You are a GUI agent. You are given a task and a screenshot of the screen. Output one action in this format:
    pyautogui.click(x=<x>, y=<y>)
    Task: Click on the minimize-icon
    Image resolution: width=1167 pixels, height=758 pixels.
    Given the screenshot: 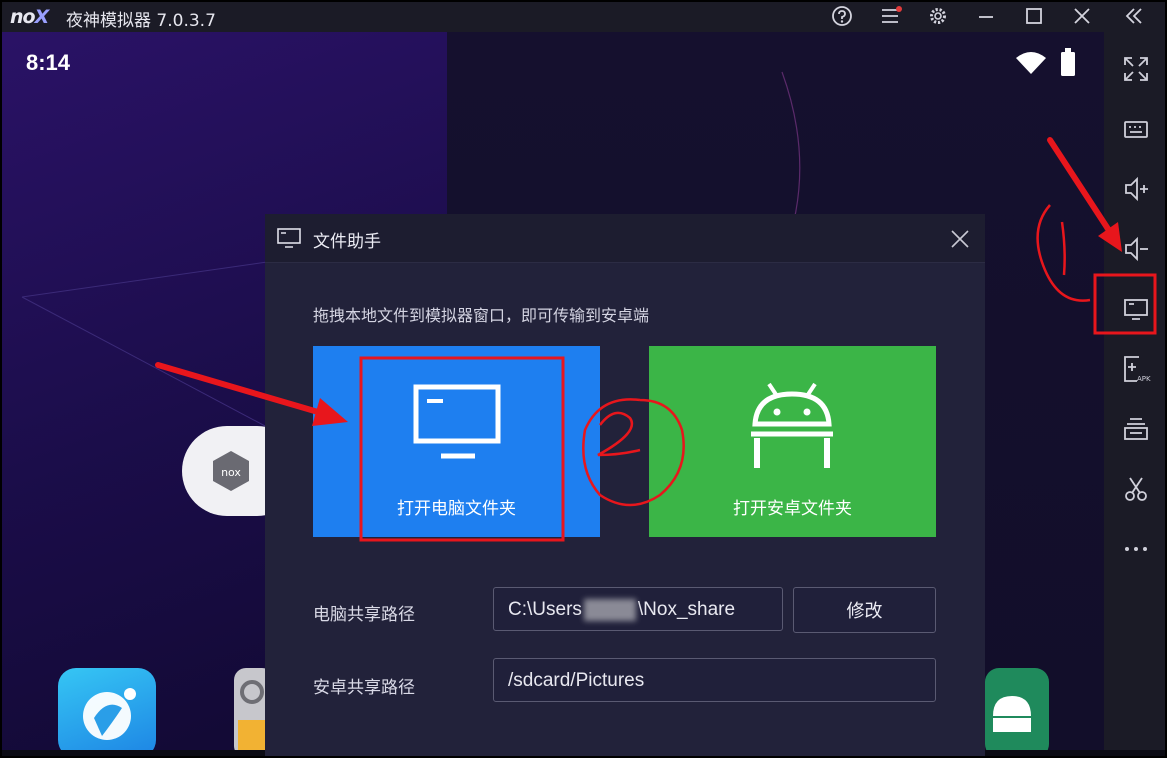 What is the action you would take?
    pyautogui.click(x=986, y=16)
    